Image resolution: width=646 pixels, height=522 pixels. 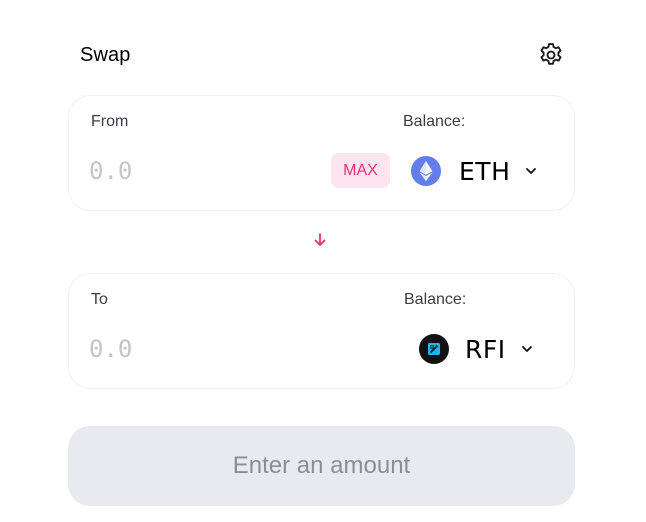 I want to click on enter-amount-button: Enter an amount, so click(x=321, y=466).